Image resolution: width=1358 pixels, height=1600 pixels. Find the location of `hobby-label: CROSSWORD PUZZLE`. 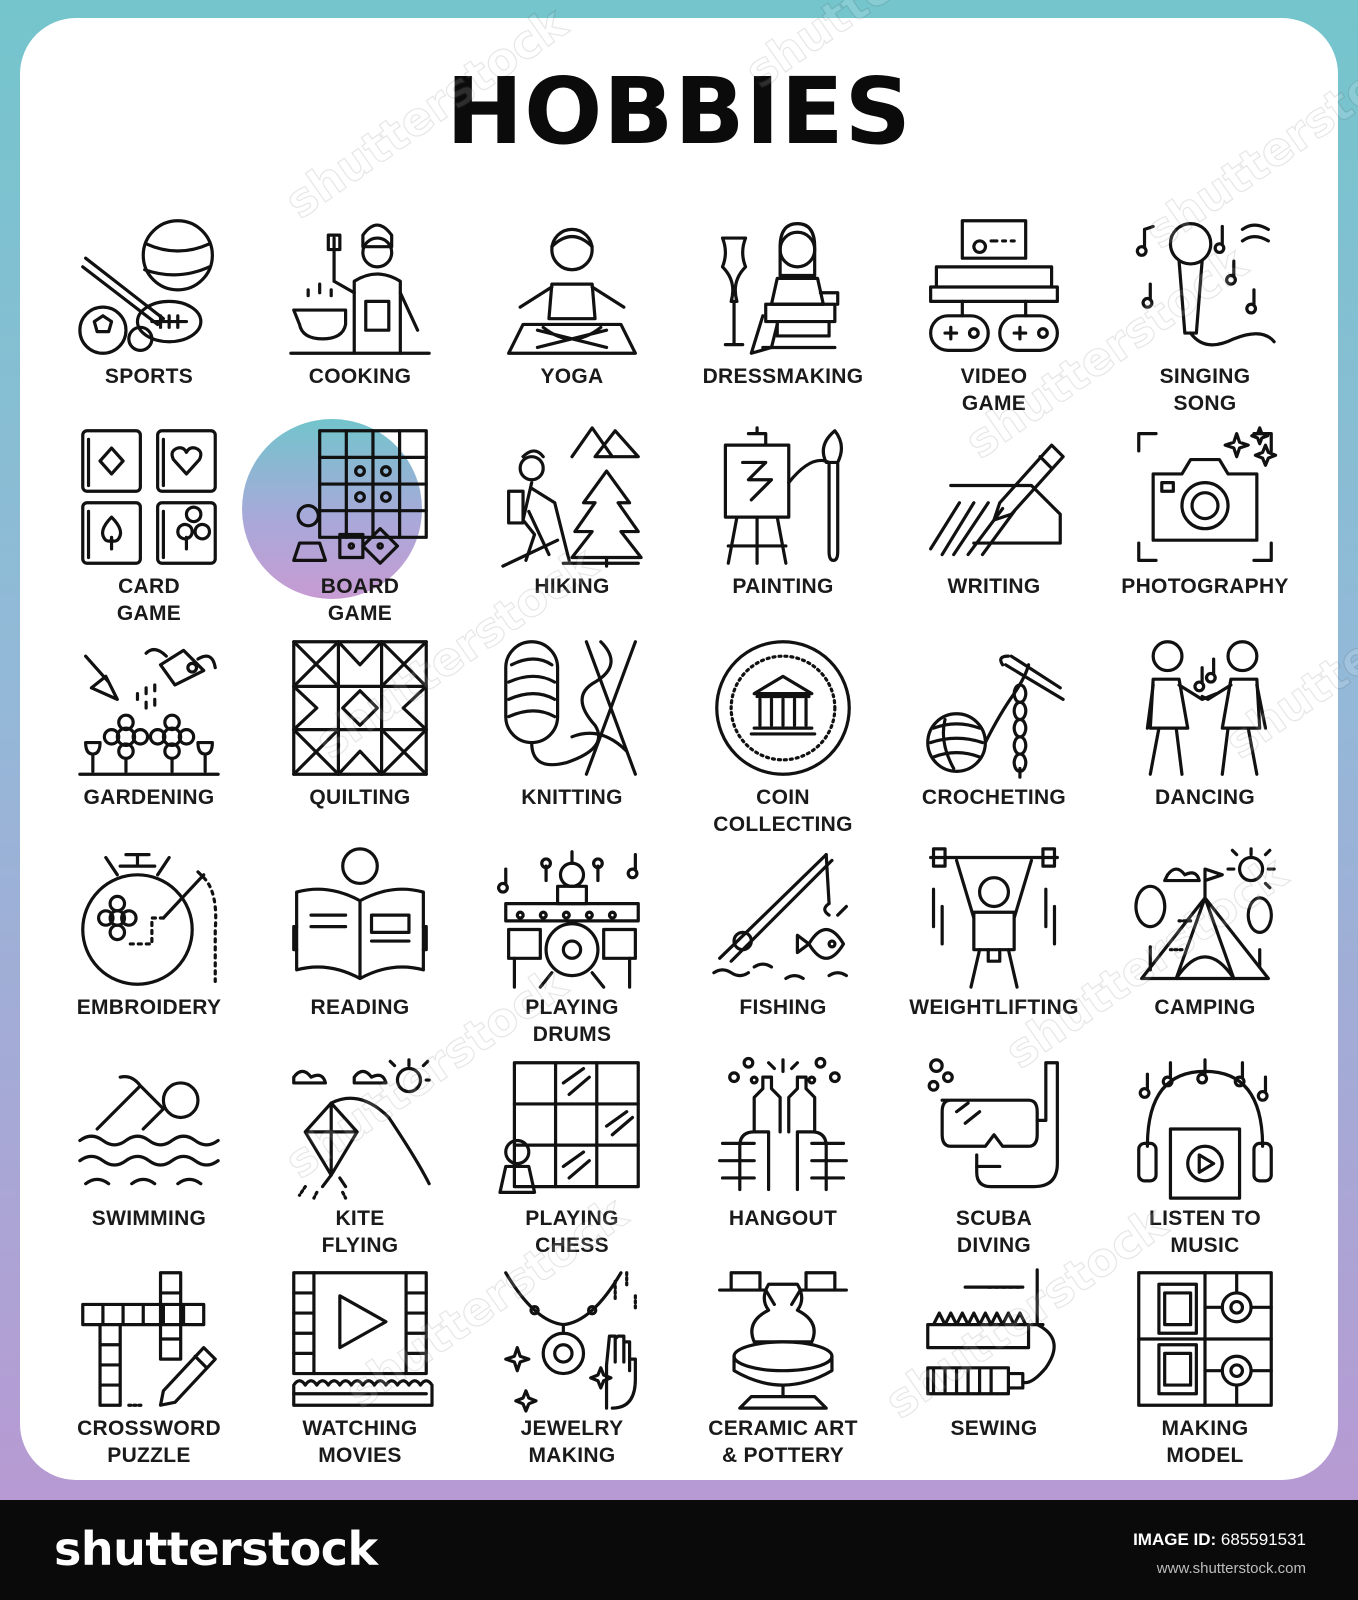

hobby-label: CROSSWORD PUZZLE is located at coordinates (149, 1442).